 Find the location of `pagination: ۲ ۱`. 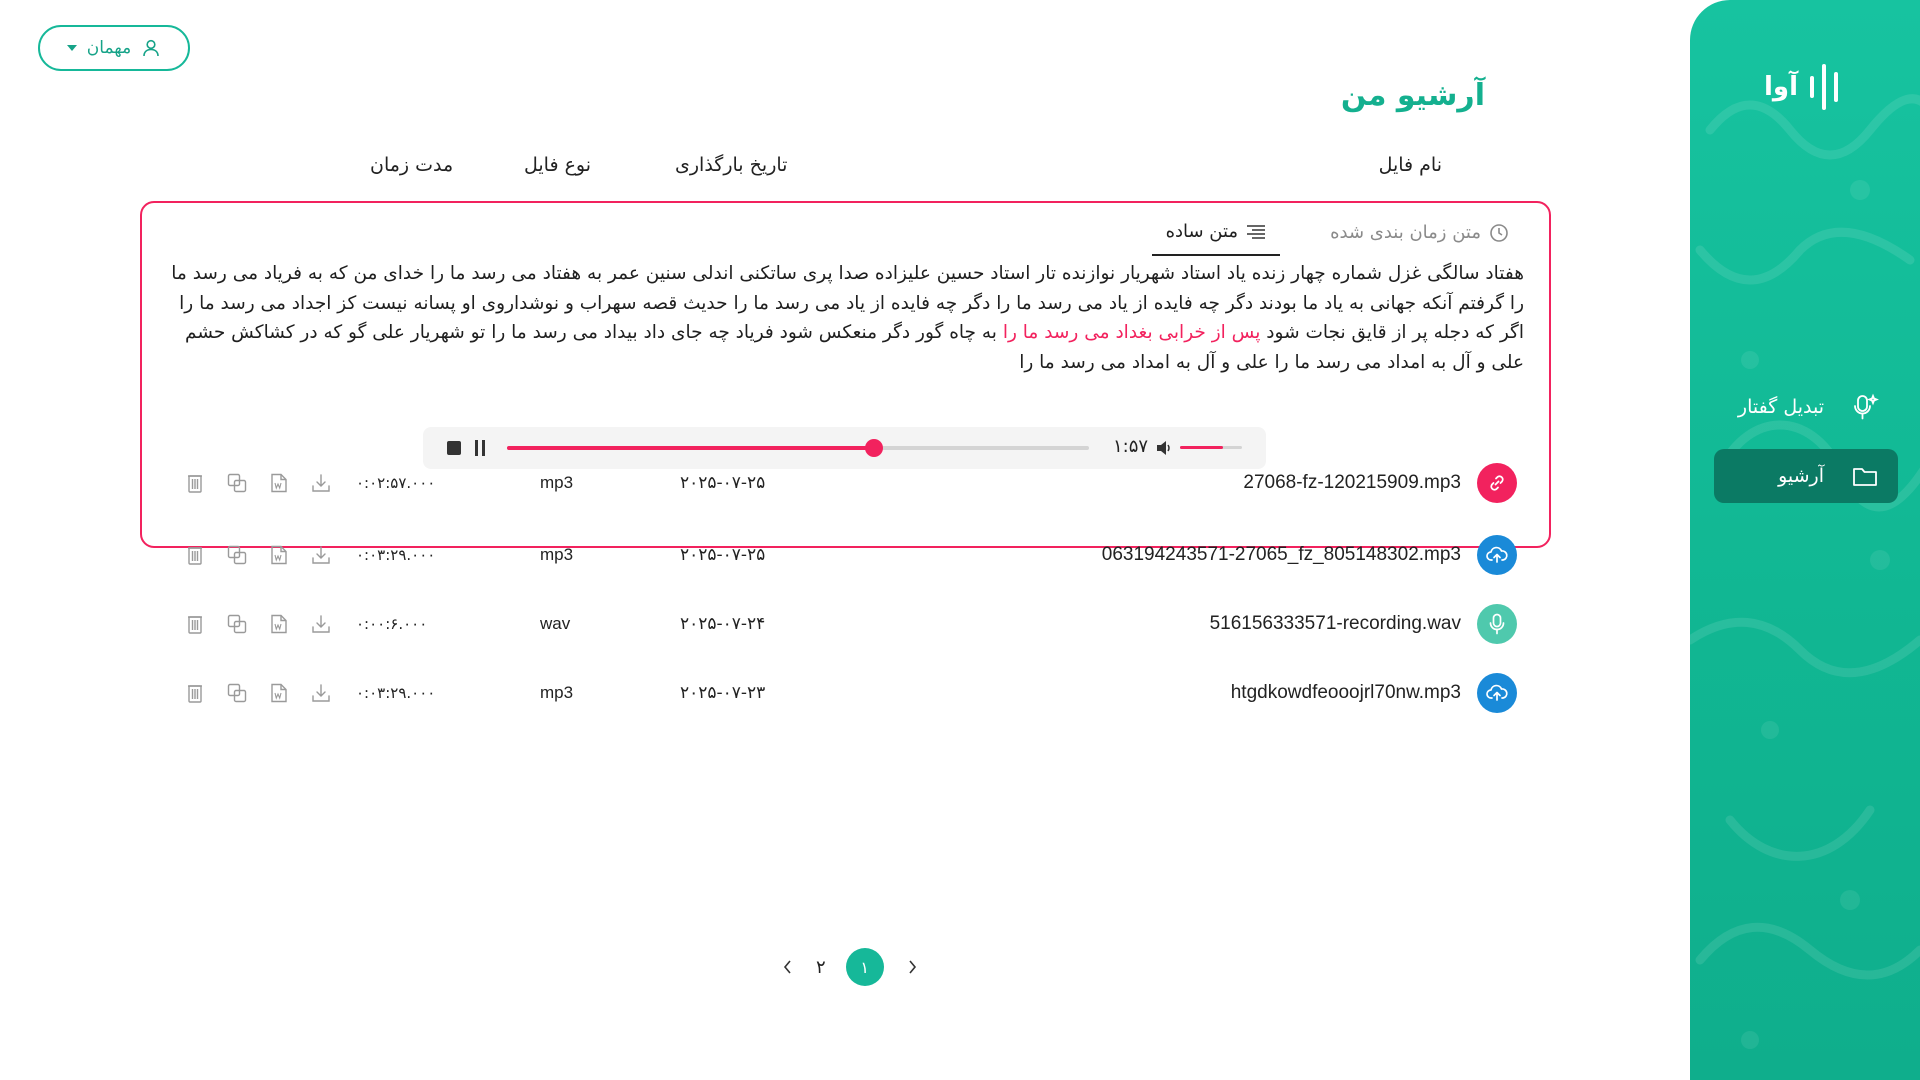

pagination: ۲ ۱ is located at coordinates (850, 967).